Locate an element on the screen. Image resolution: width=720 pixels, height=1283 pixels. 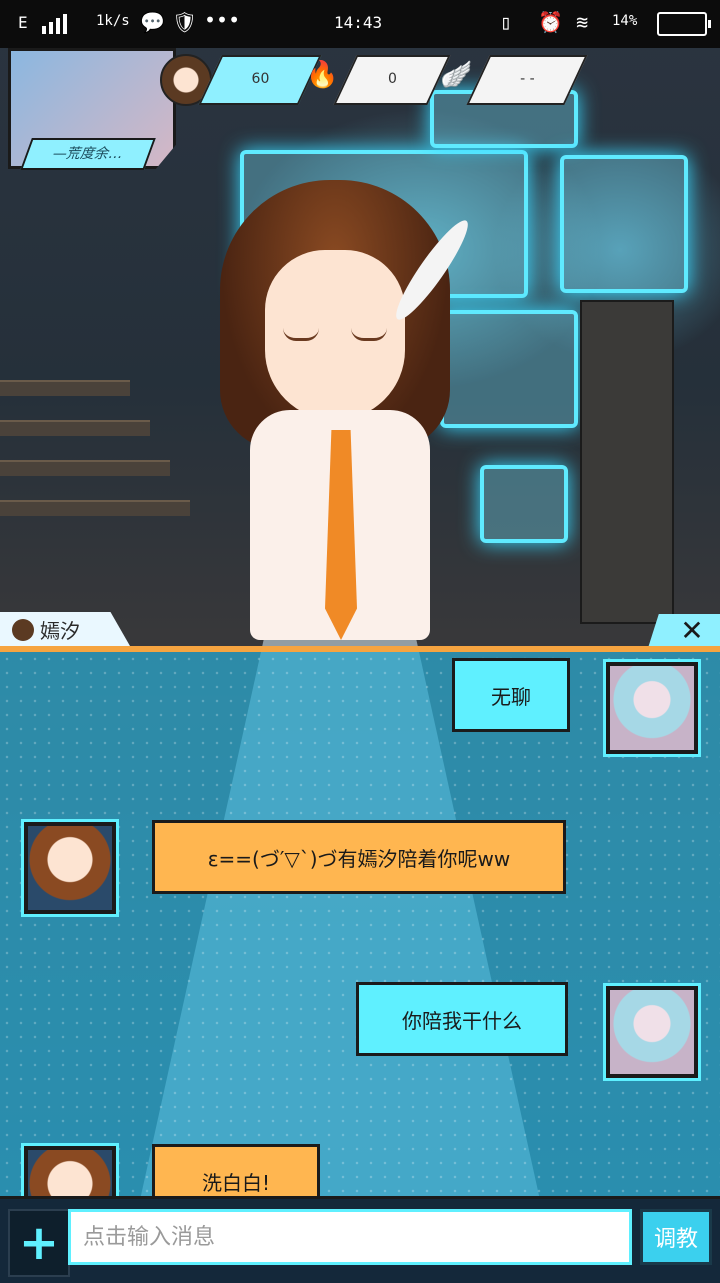
wings-meter: - - is located at coordinates (527, 80).